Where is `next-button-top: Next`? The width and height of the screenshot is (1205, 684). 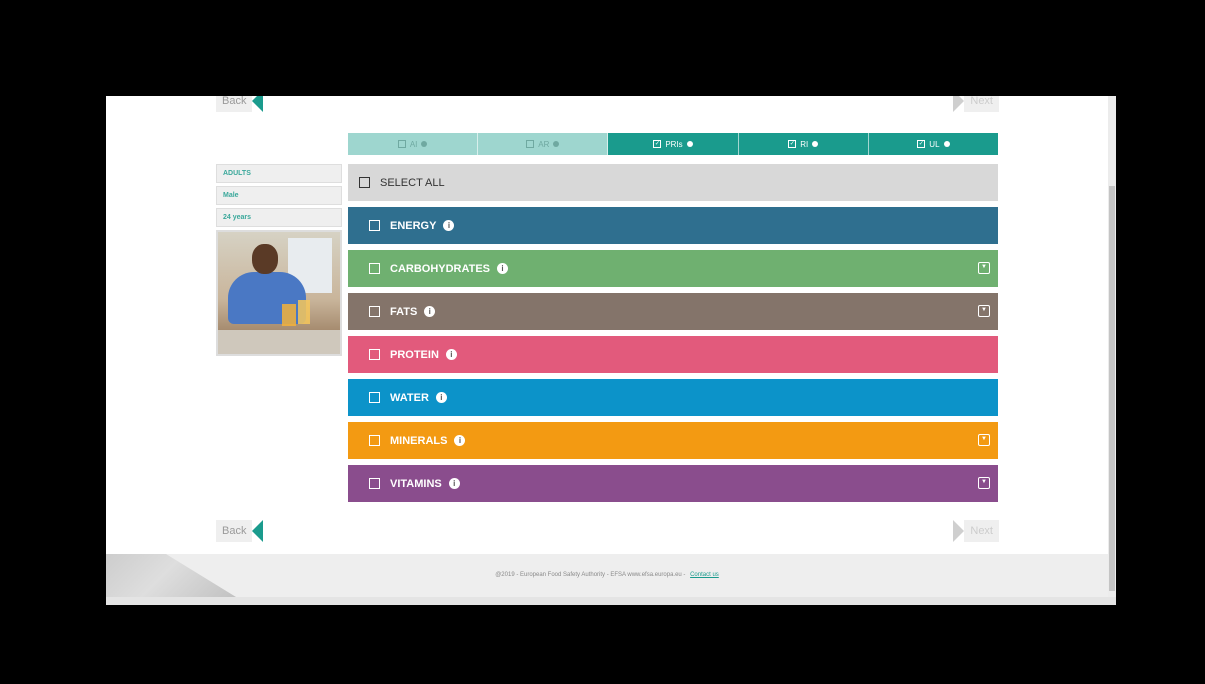
next-button-top: Next is located at coordinates (976, 104).